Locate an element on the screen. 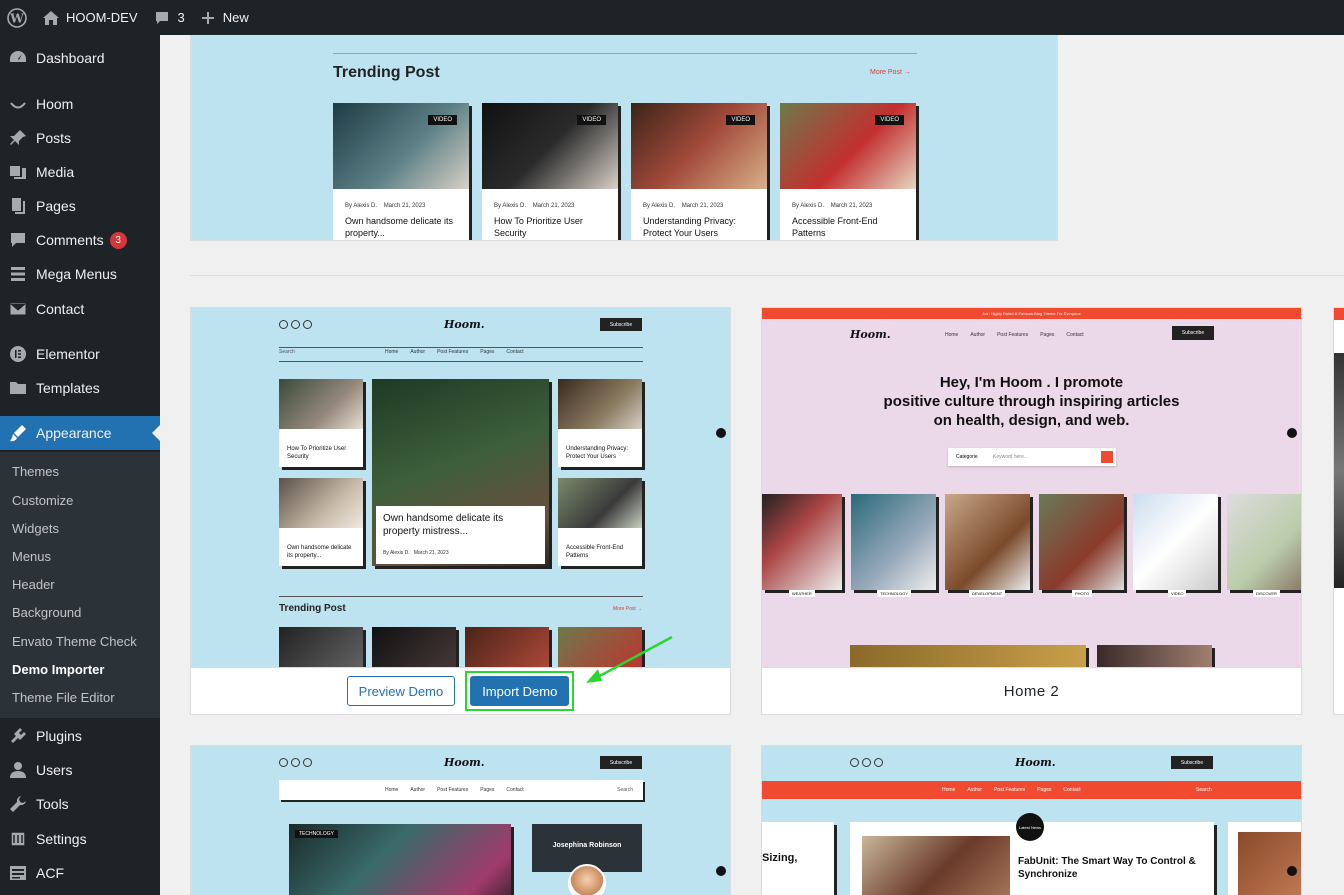  demo-name: Home 2 is located at coordinates (1031, 691).